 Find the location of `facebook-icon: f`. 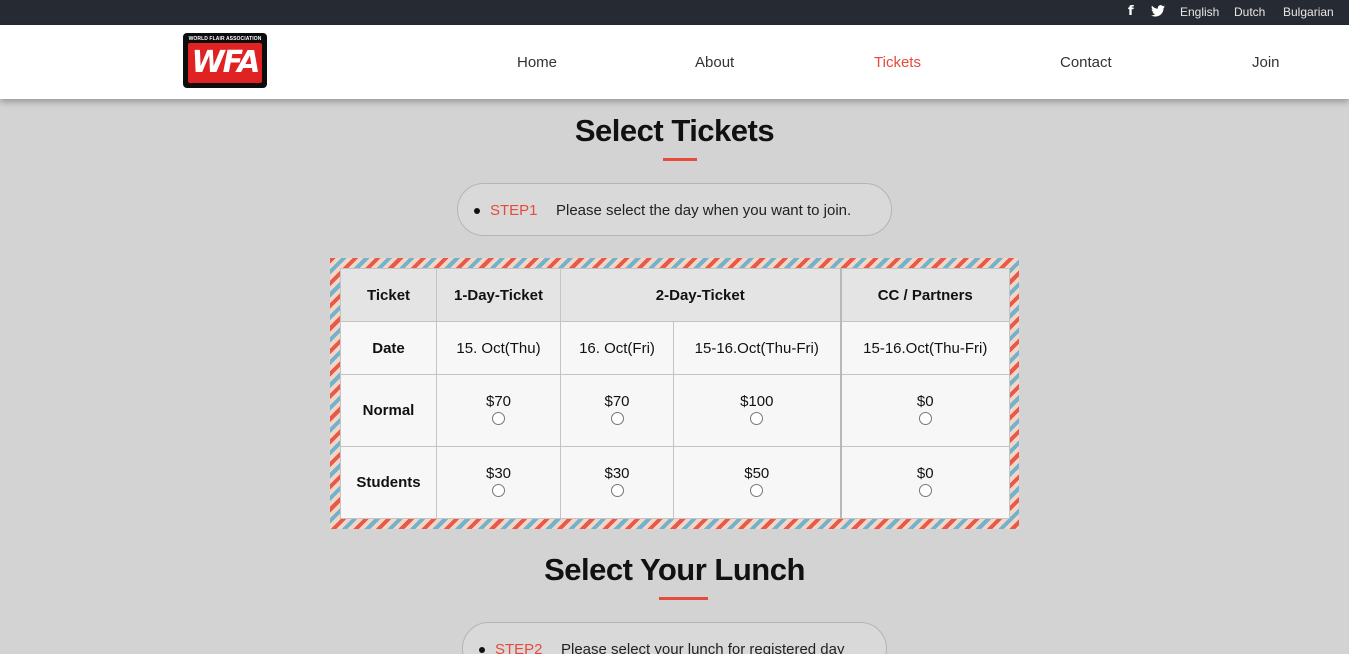

facebook-icon: f is located at coordinates (1131, 11).